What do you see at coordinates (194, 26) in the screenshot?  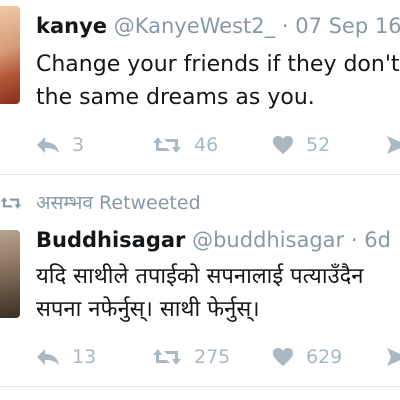 I see `user-handle: @KanyeWest2_` at bounding box center [194, 26].